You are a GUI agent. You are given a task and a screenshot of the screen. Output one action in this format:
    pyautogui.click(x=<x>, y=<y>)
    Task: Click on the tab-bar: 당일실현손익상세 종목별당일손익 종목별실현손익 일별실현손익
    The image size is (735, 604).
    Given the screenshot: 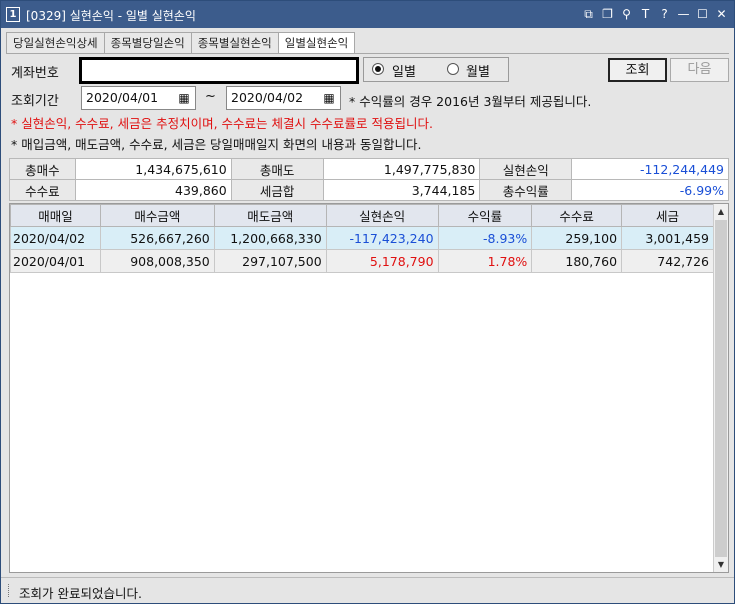 What is the action you would take?
    pyautogui.click(x=181, y=43)
    